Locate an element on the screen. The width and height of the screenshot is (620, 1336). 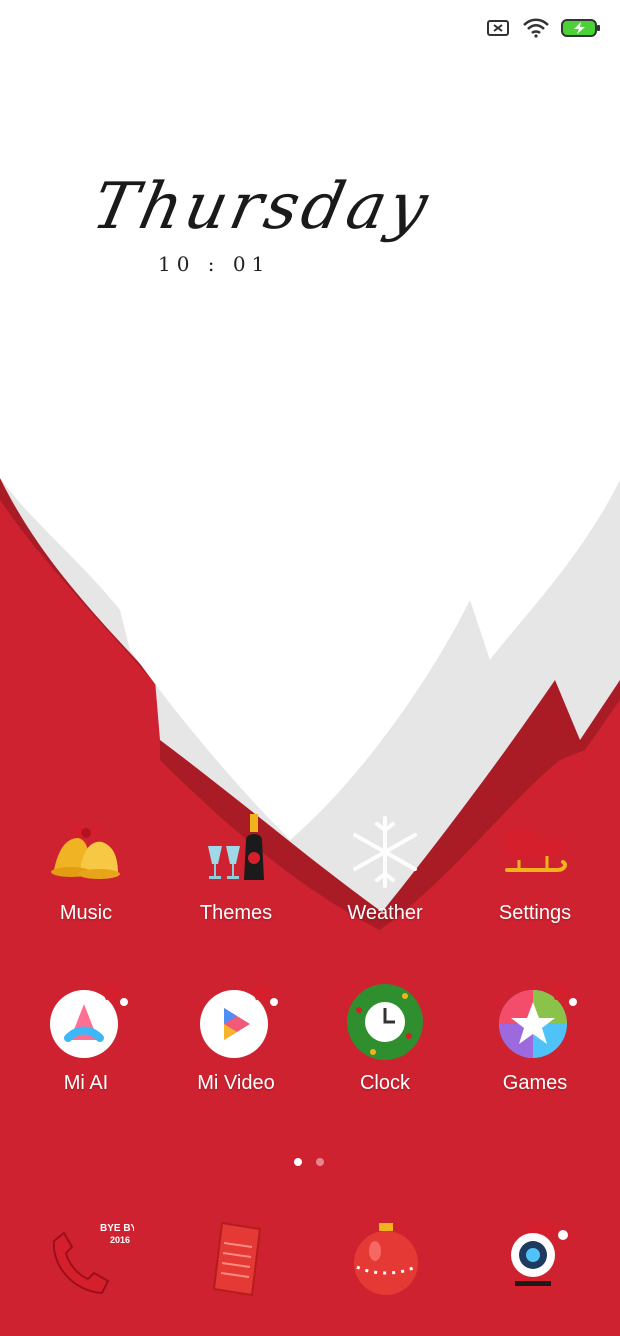
app-label: Themes is located at coordinates (236, 913).